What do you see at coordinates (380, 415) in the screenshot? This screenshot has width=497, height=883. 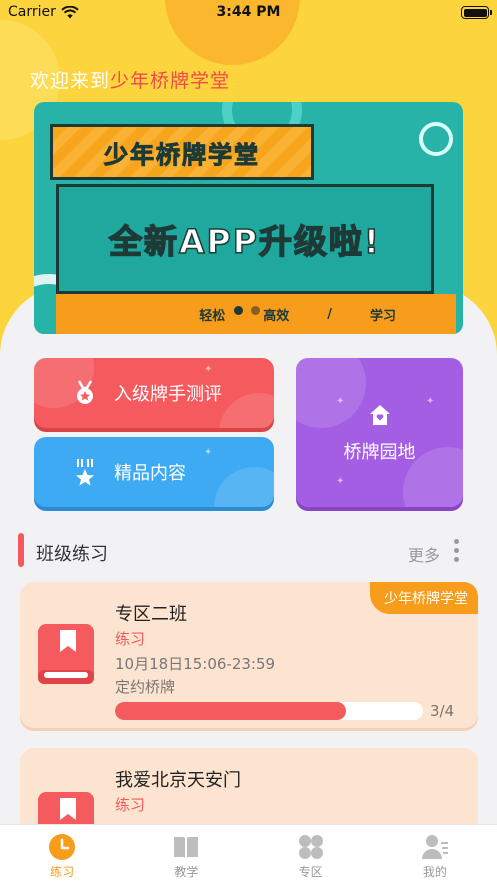 I see `house-icon` at bounding box center [380, 415].